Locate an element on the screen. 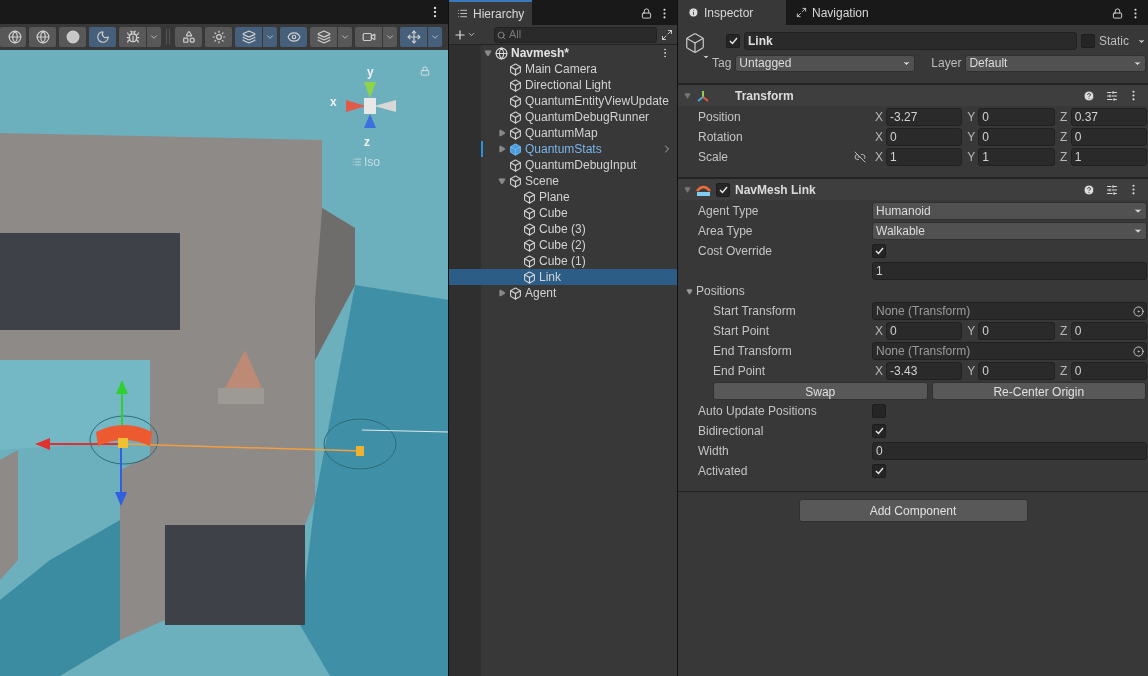 The width and height of the screenshot is (1148, 676). hierarchy-item: Navmesh* is located at coordinates (563, 53).